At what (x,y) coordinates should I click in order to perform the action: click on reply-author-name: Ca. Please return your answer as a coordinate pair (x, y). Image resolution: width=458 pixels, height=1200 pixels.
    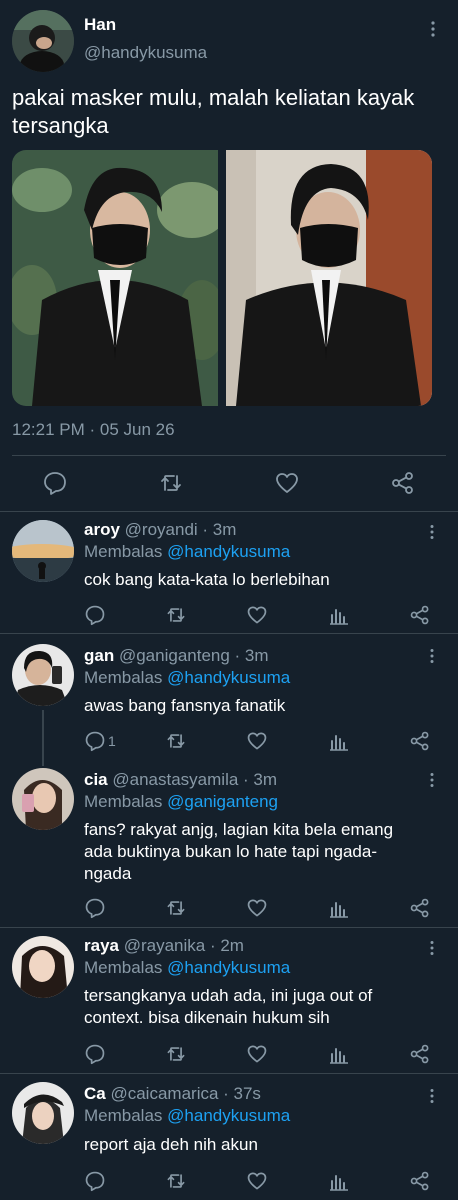
    Looking at the image, I should click on (95, 1093).